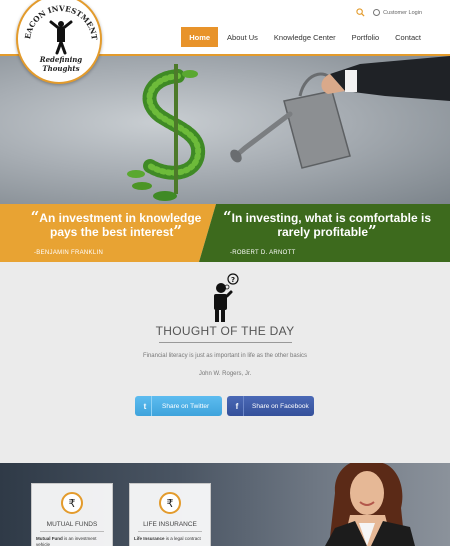  I want to click on facebook-icon: f, so click(237, 406).